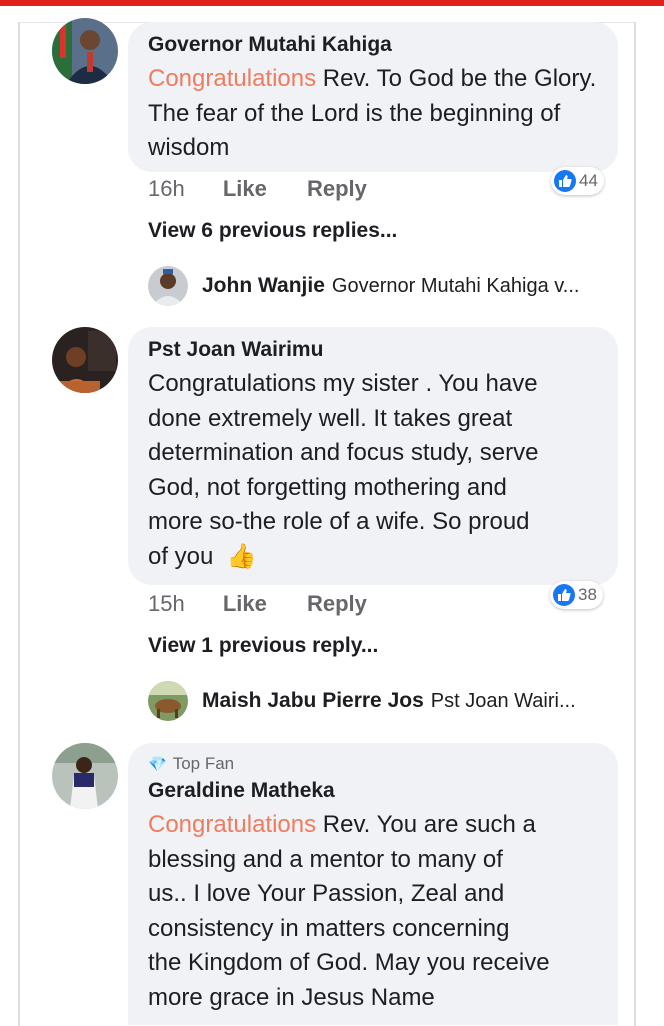 This screenshot has width=664, height=1026. Describe the element at coordinates (157, 764) in the screenshot. I see `diamond-icon: 💎` at that location.